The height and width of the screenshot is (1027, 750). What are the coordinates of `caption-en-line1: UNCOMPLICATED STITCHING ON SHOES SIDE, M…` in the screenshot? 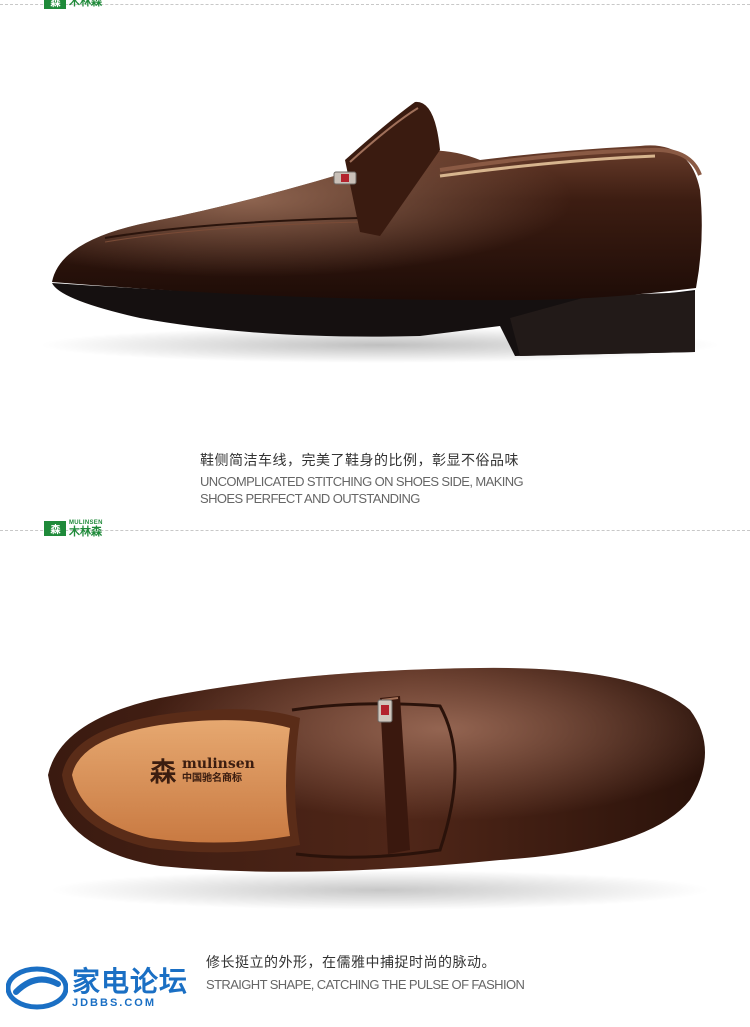 It's located at (362, 481).